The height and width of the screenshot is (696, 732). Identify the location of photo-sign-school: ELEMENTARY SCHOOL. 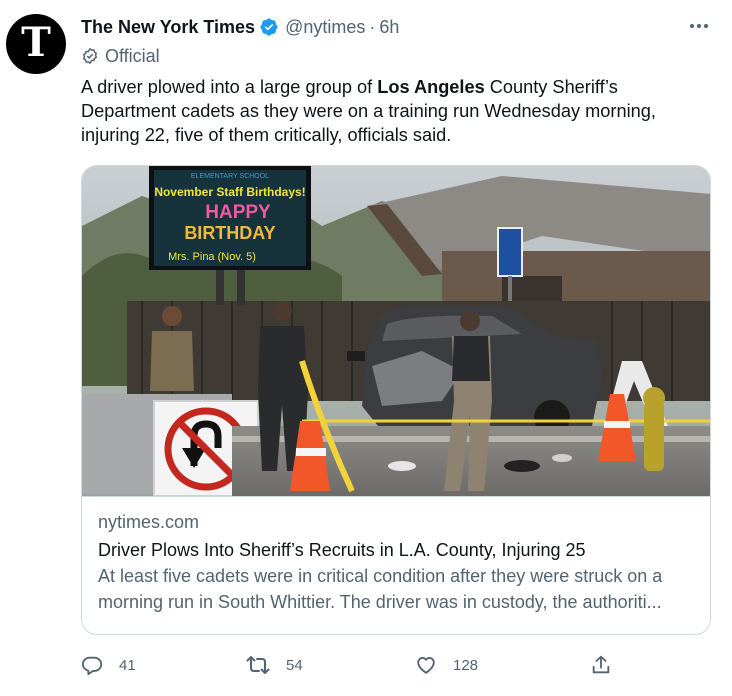
(230, 176).